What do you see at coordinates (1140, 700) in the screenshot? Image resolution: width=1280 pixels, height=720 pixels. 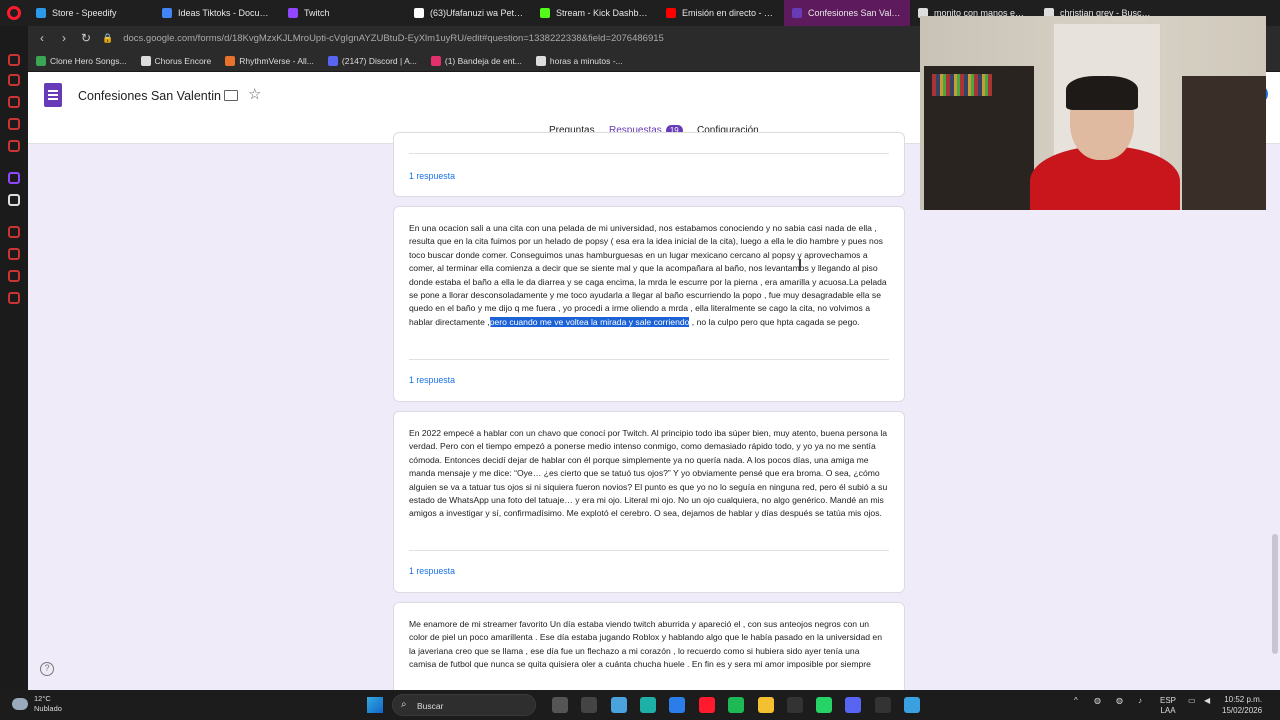 I see `microphone-icon: ♪` at bounding box center [1140, 700].